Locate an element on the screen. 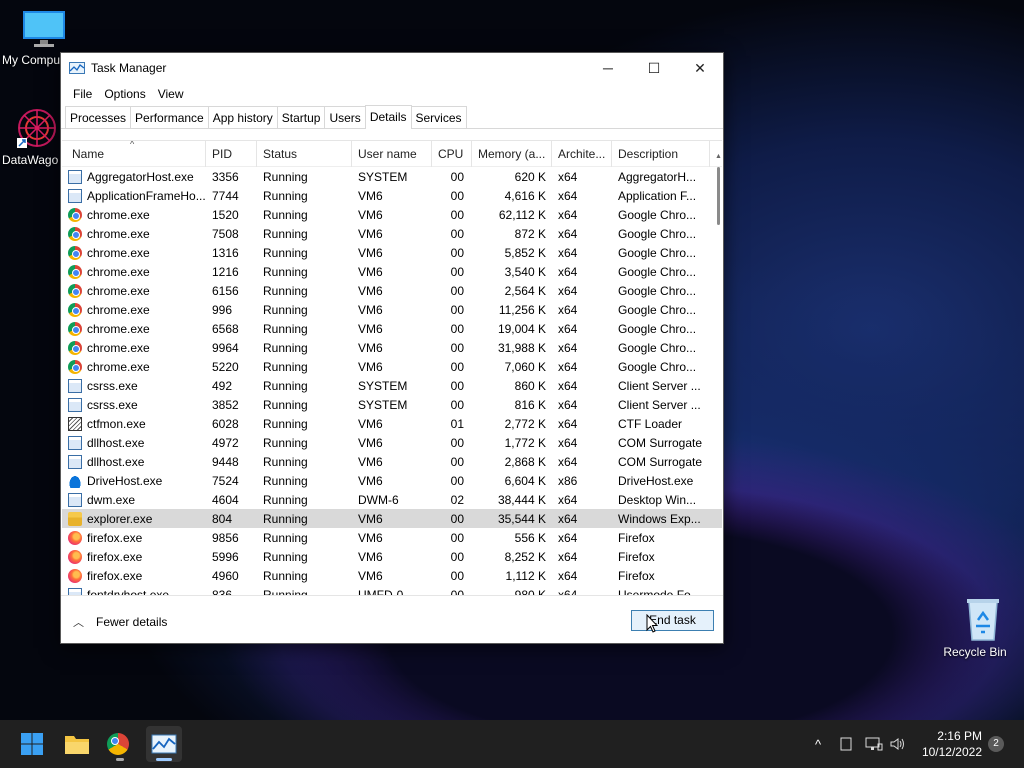 The width and height of the screenshot is (1024, 768). cell-architecture: x86 is located at coordinates (568, 480).